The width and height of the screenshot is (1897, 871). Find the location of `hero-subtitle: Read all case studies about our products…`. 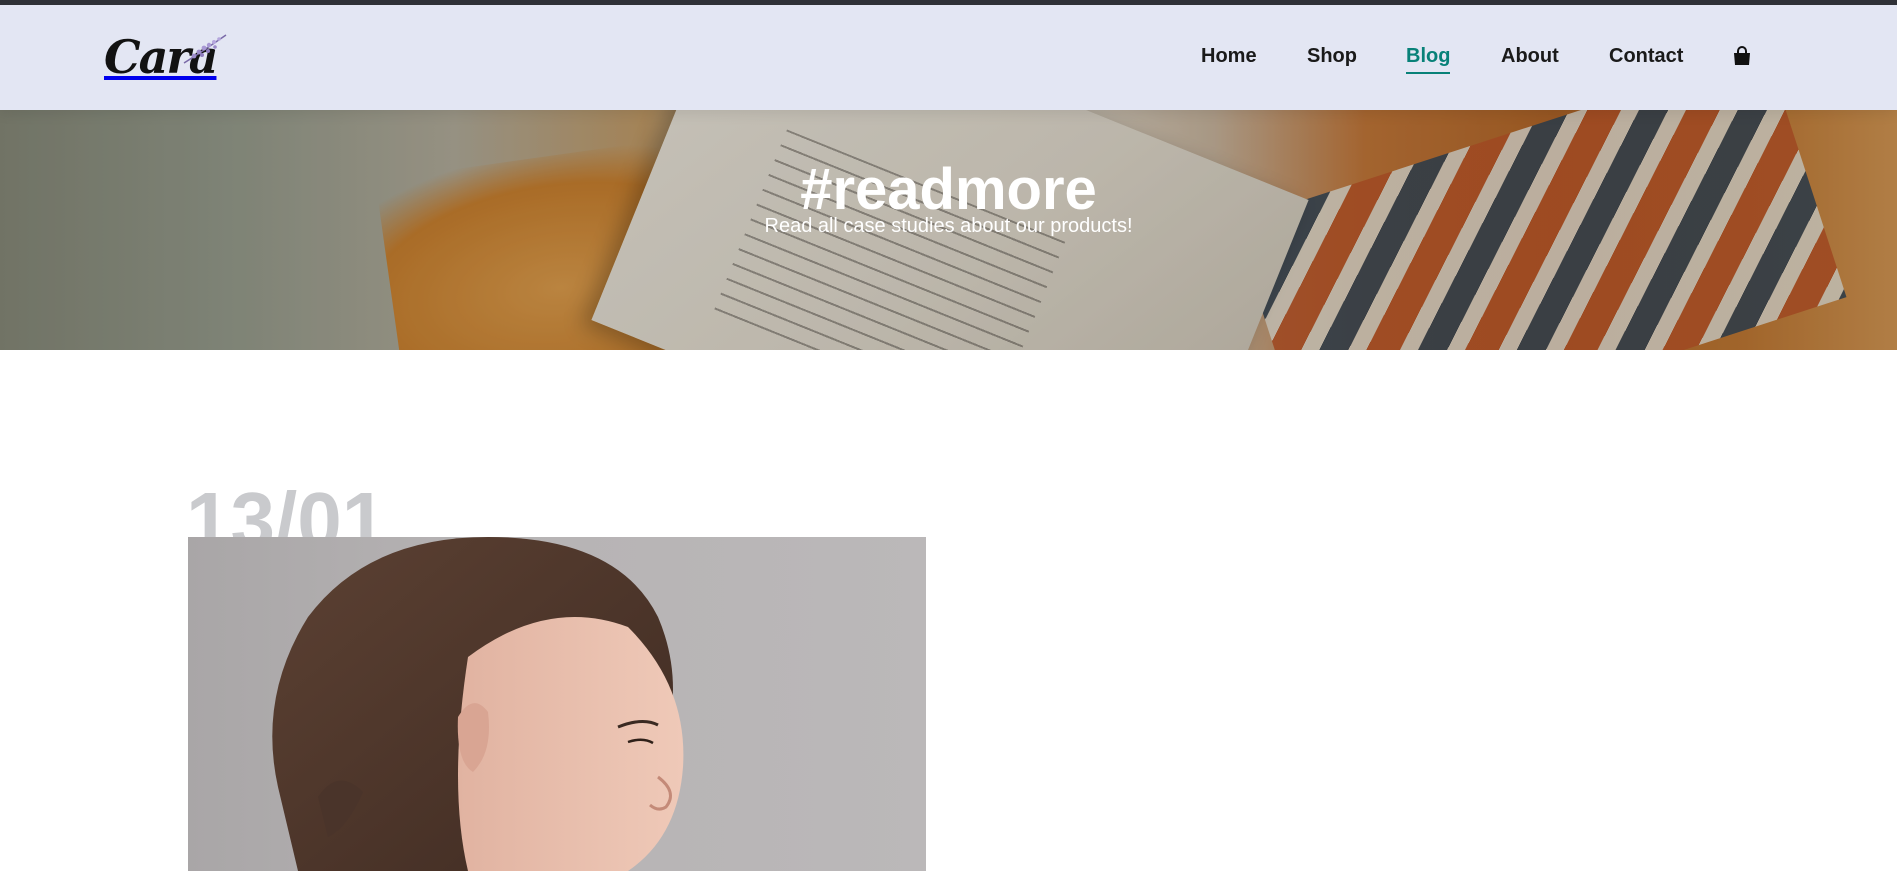

hero-subtitle: Read all case studies about our products… is located at coordinates (948, 226).